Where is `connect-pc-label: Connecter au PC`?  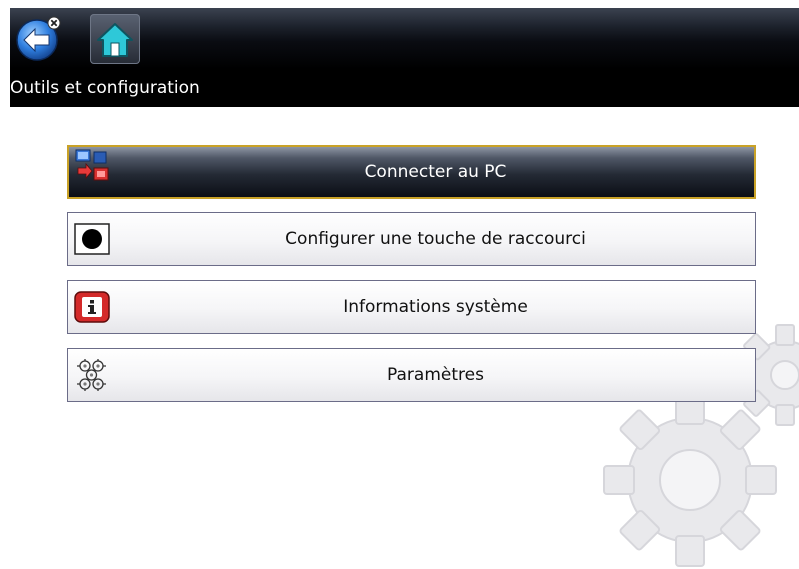 connect-pc-label: Connecter au PC is located at coordinates (435, 172).